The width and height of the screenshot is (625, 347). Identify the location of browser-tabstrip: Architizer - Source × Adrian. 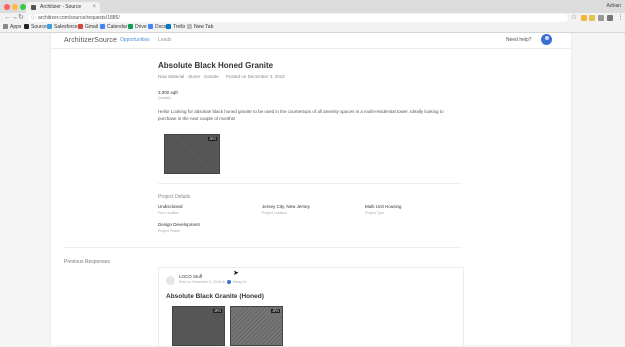
(312, 7).